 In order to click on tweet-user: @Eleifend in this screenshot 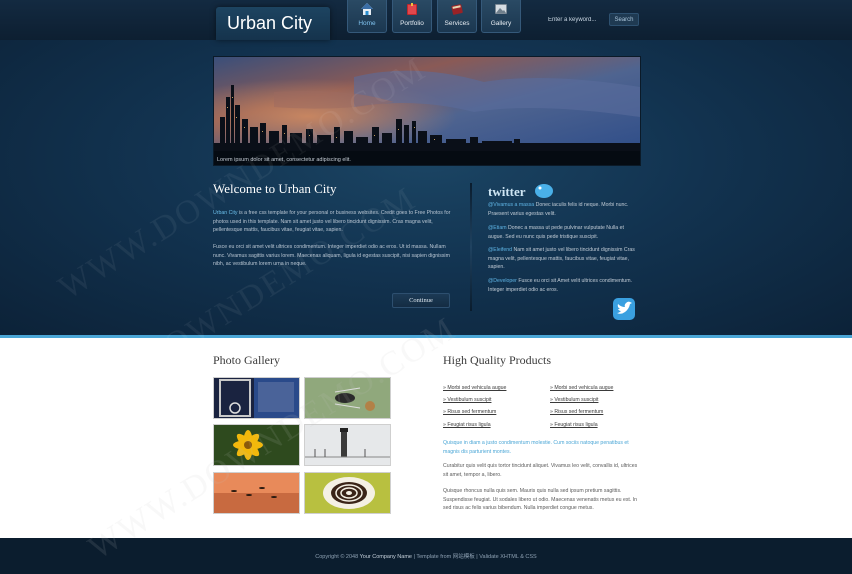, I will do `click(500, 250)`.